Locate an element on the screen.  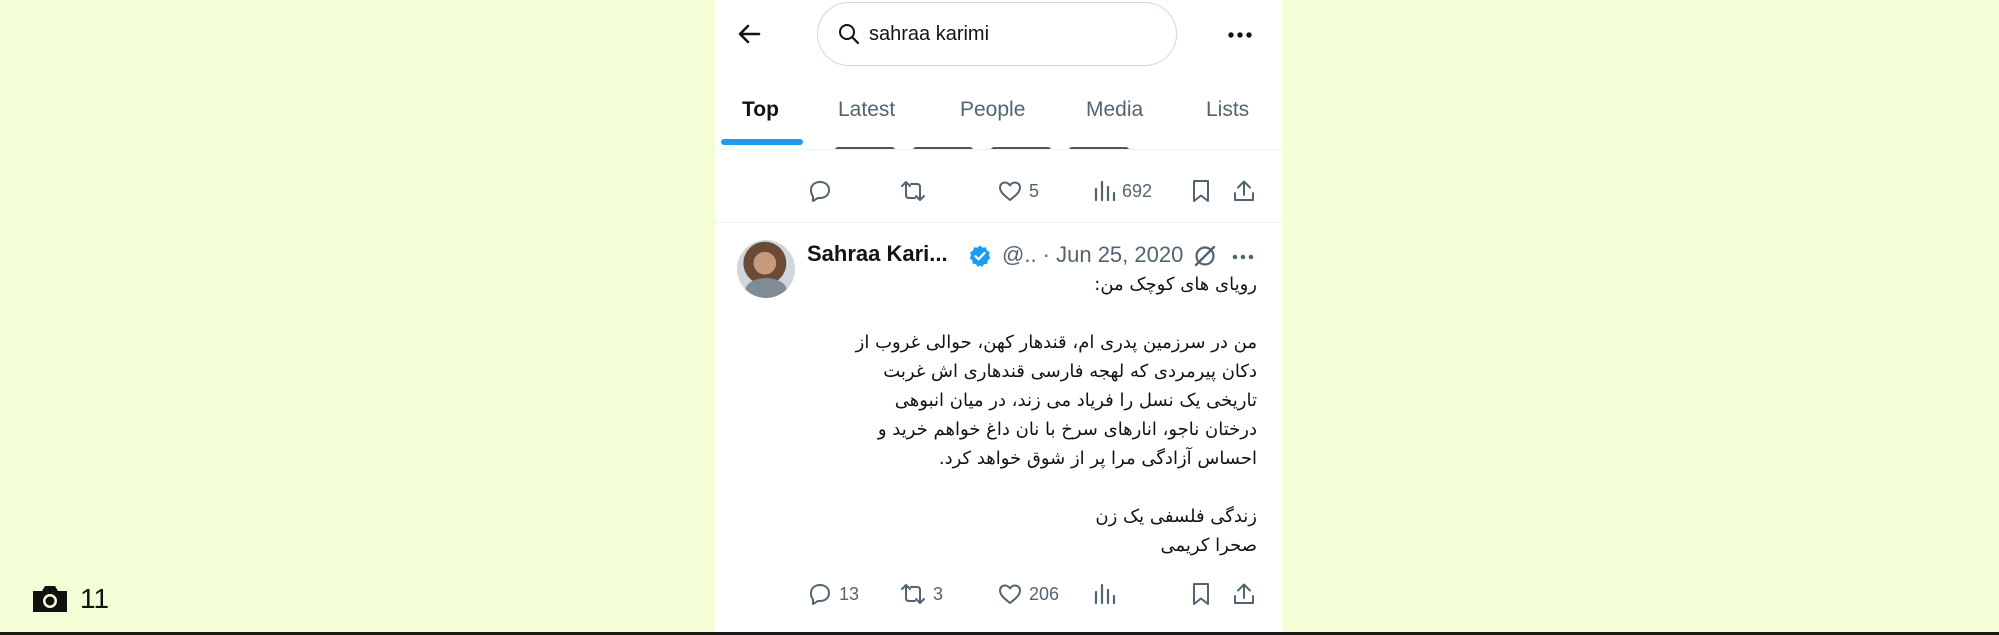
repost-button is located at coordinates (913, 191).